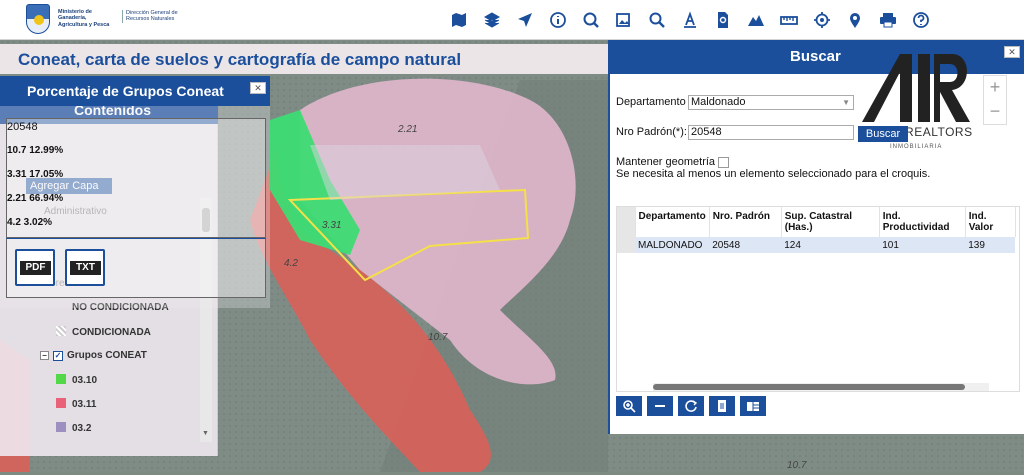  Describe the element at coordinates (651, 102) in the screenshot. I see `departamento-label: Departamento` at that location.